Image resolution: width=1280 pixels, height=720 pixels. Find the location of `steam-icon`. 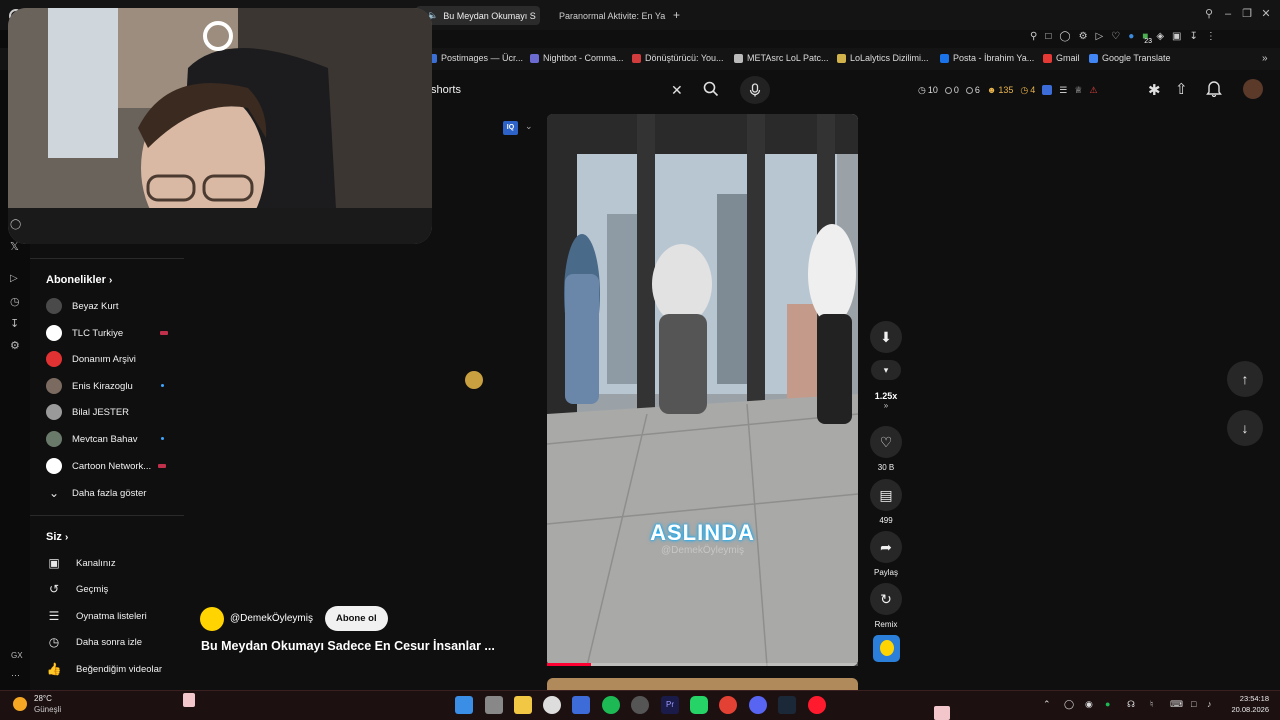

steam-icon is located at coordinates (640, 705).